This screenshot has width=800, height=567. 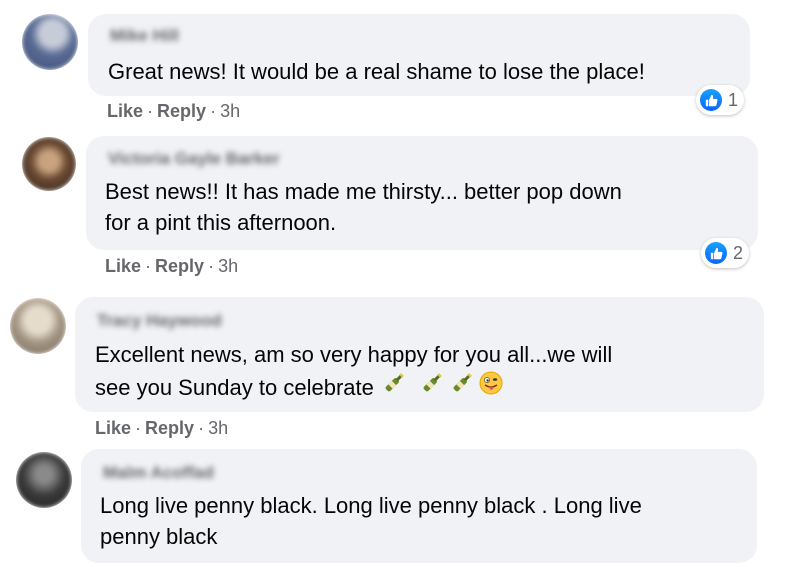 What do you see at coordinates (234, 387) in the screenshot?
I see `comment-text-line-2: see you Sunday to celebrate` at bounding box center [234, 387].